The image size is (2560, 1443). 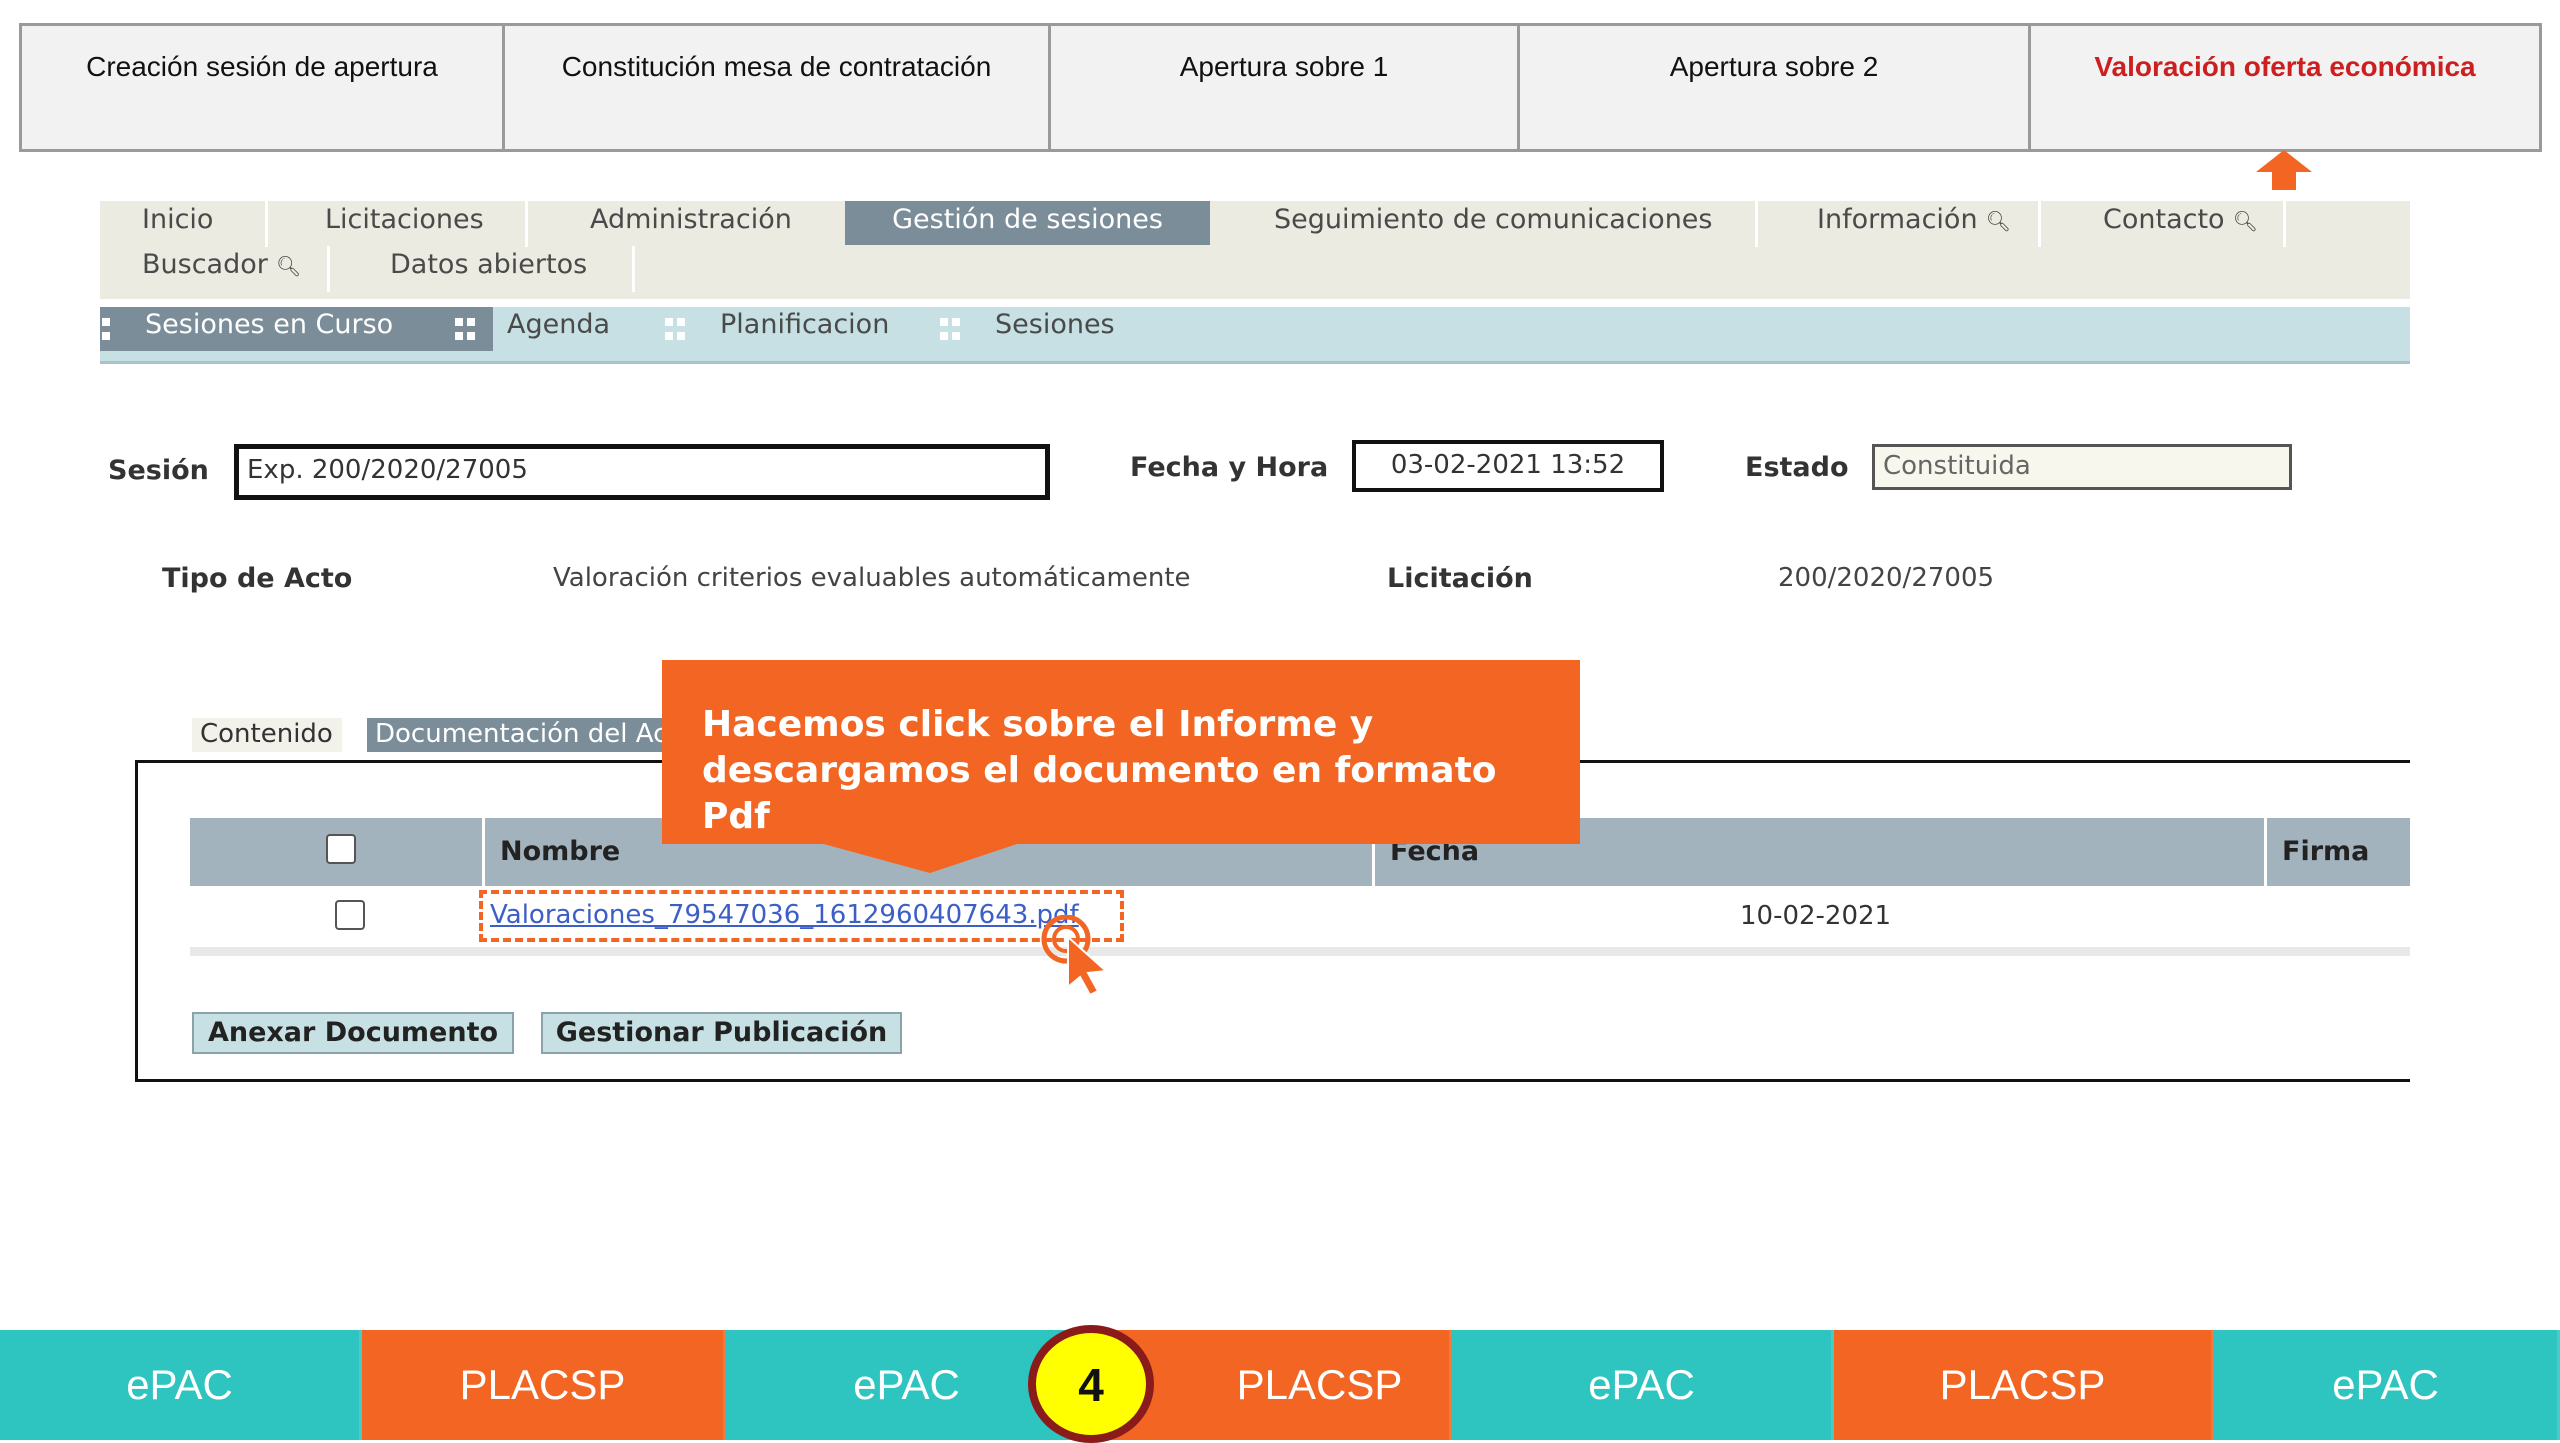 I want to click on estado-field: Constituida, so click(x=2082, y=467).